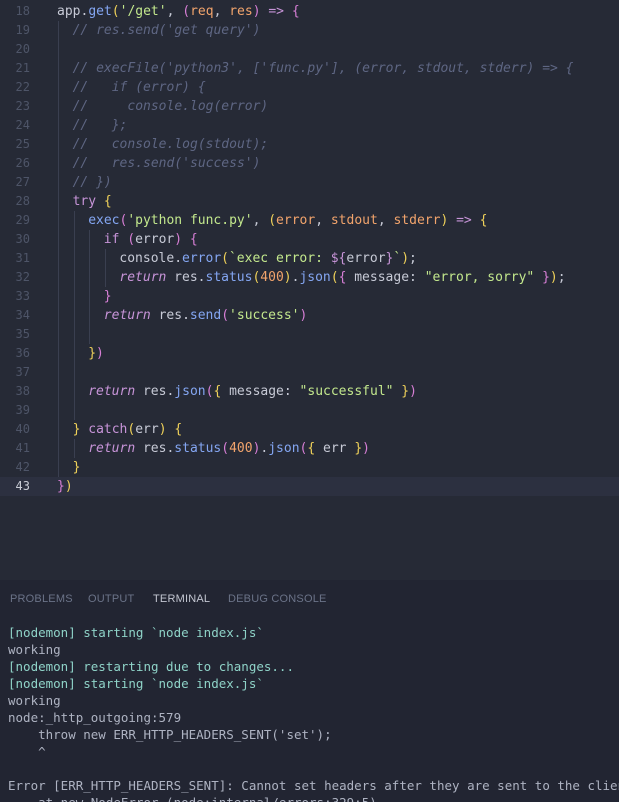 Image resolution: width=619 pixels, height=802 pixels. I want to click on code-token: return, so click(112, 448).